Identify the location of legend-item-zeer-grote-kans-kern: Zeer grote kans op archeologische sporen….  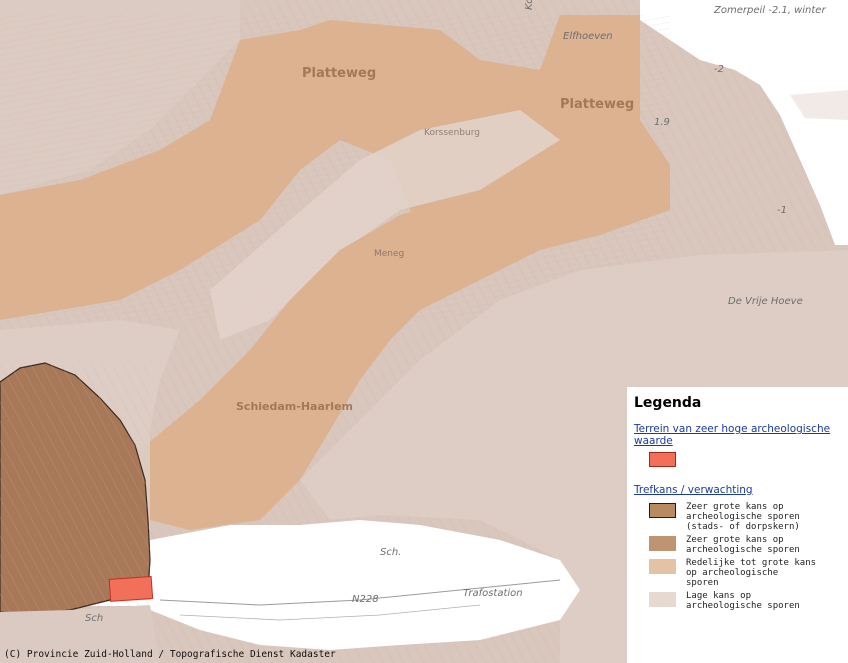
(738, 517).